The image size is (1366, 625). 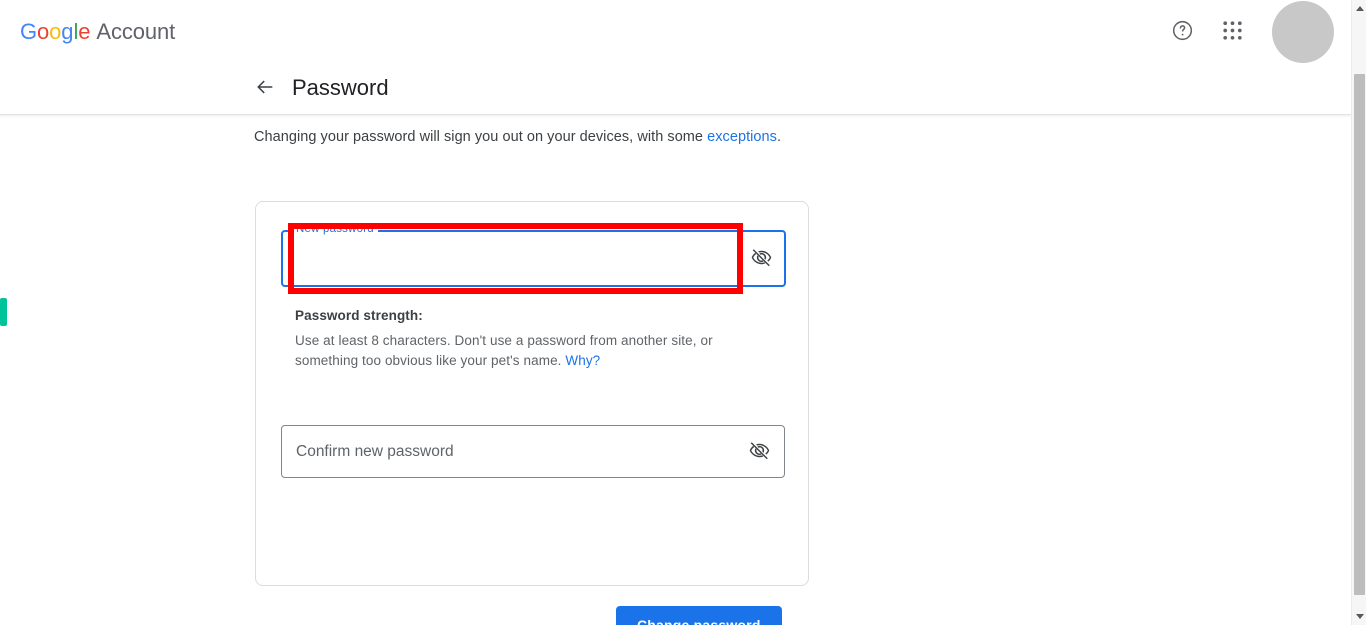 I want to click on product-name-label: Account, so click(x=136, y=31).